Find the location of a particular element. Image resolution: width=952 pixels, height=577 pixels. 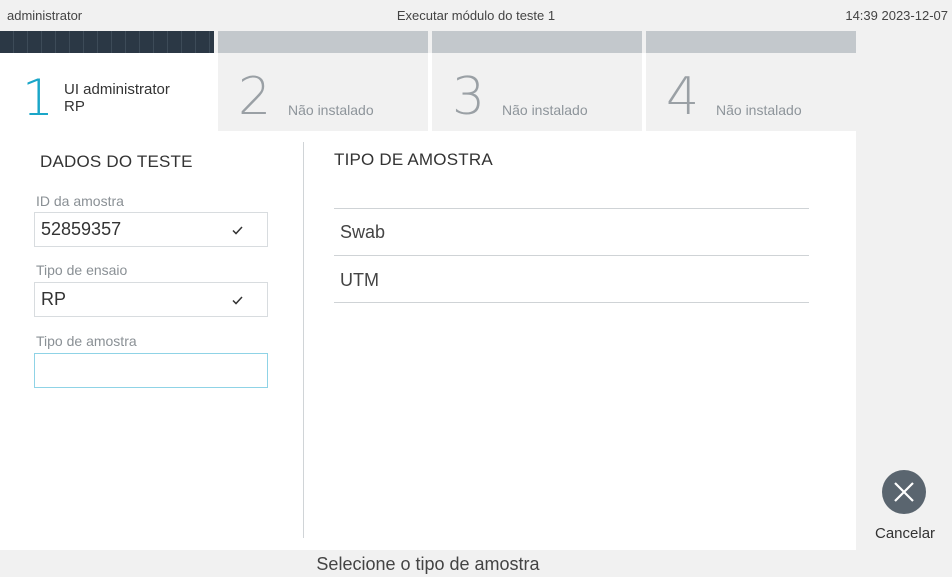

sample-id-label: ID da amostra is located at coordinates (80, 201).